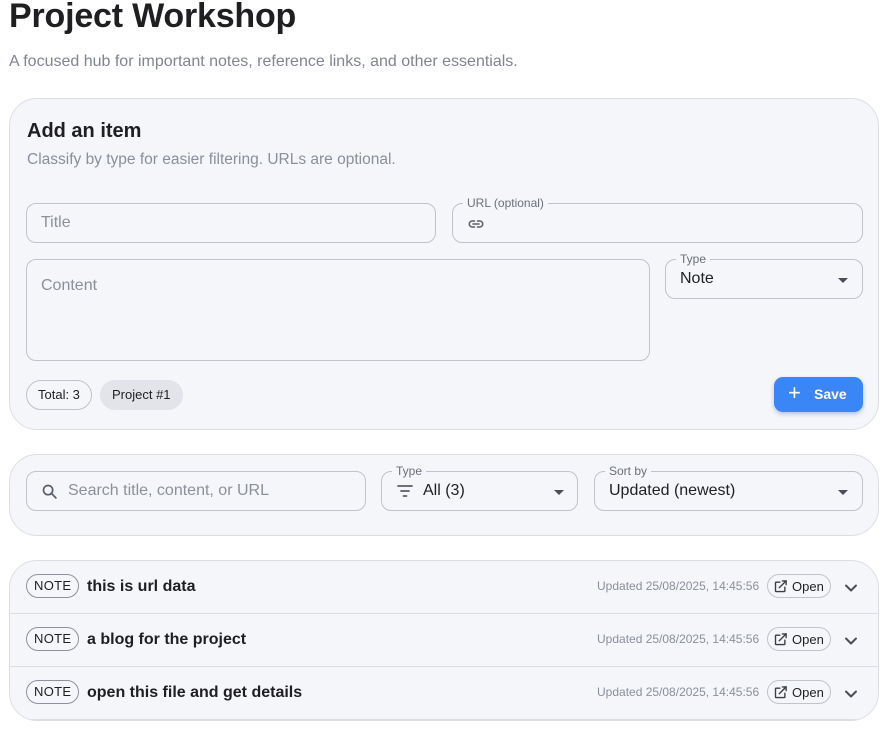 This screenshot has height=733, width=895. Describe the element at coordinates (49, 494) in the screenshot. I see `search-icon` at that location.